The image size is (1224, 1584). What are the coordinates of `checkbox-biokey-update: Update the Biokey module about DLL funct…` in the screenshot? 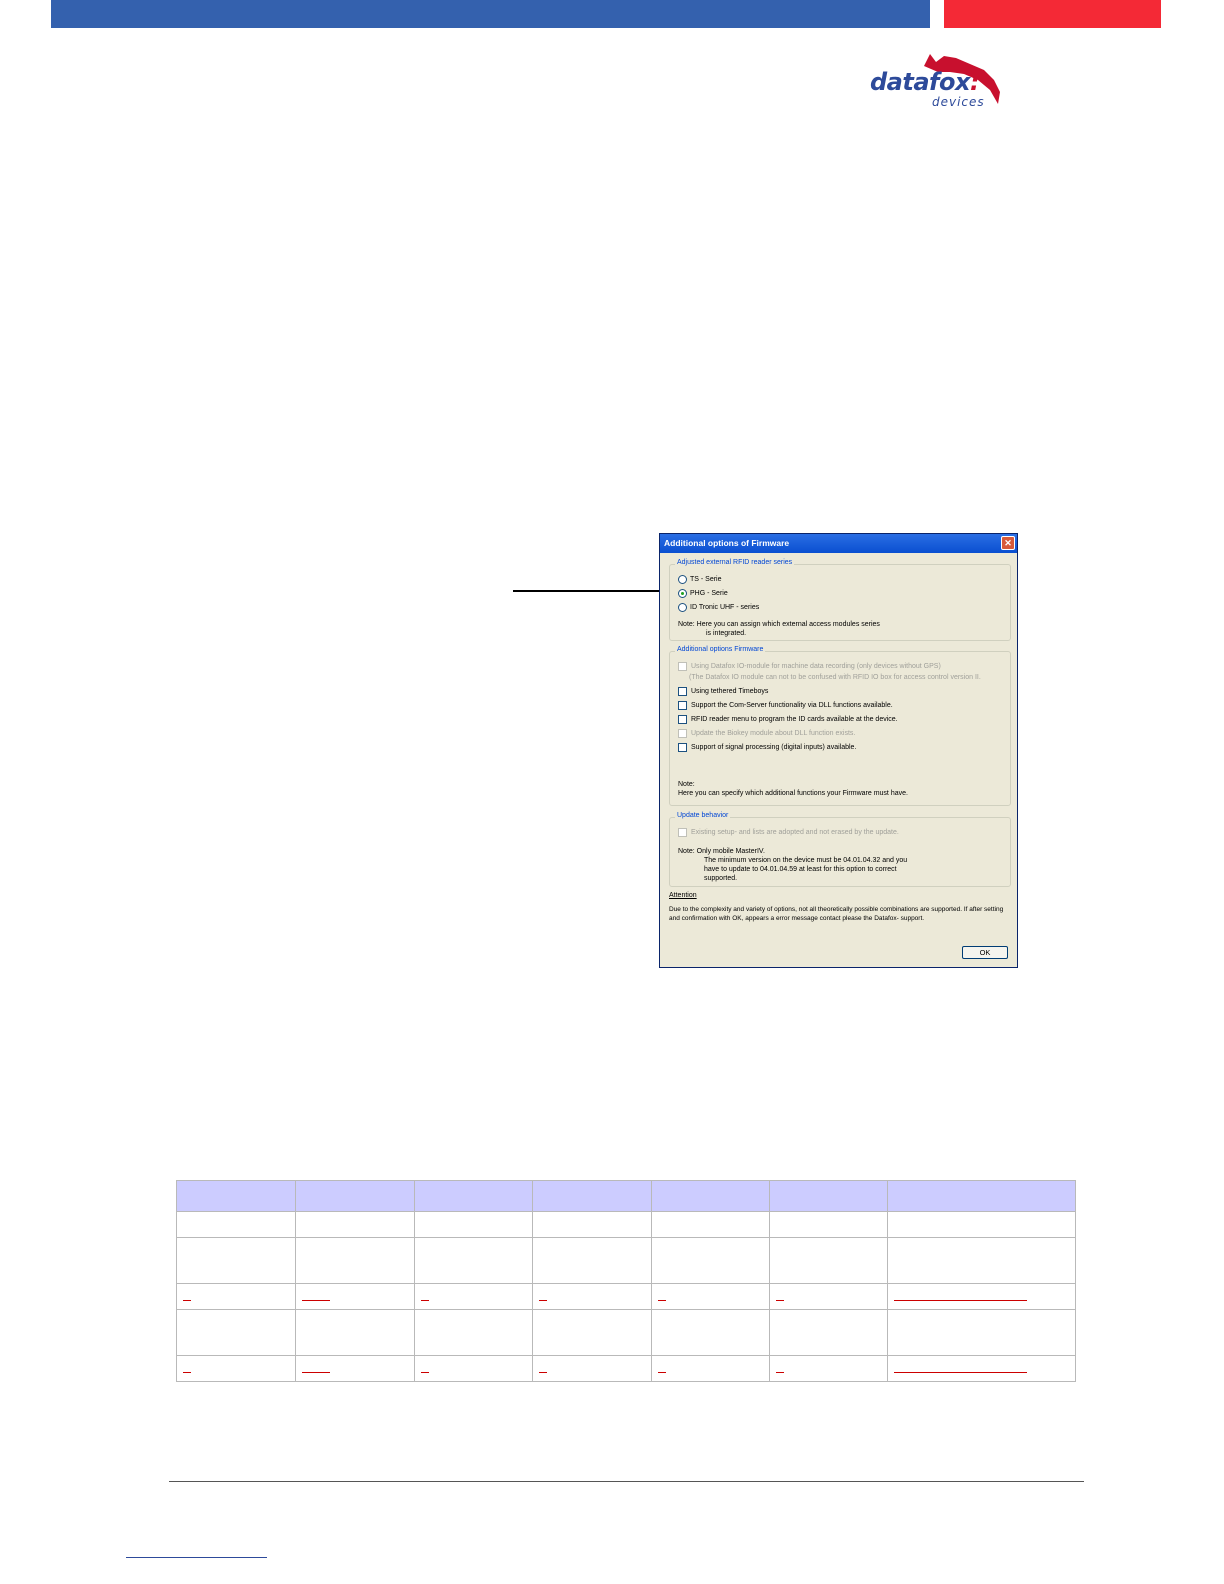 It's located at (766, 733).